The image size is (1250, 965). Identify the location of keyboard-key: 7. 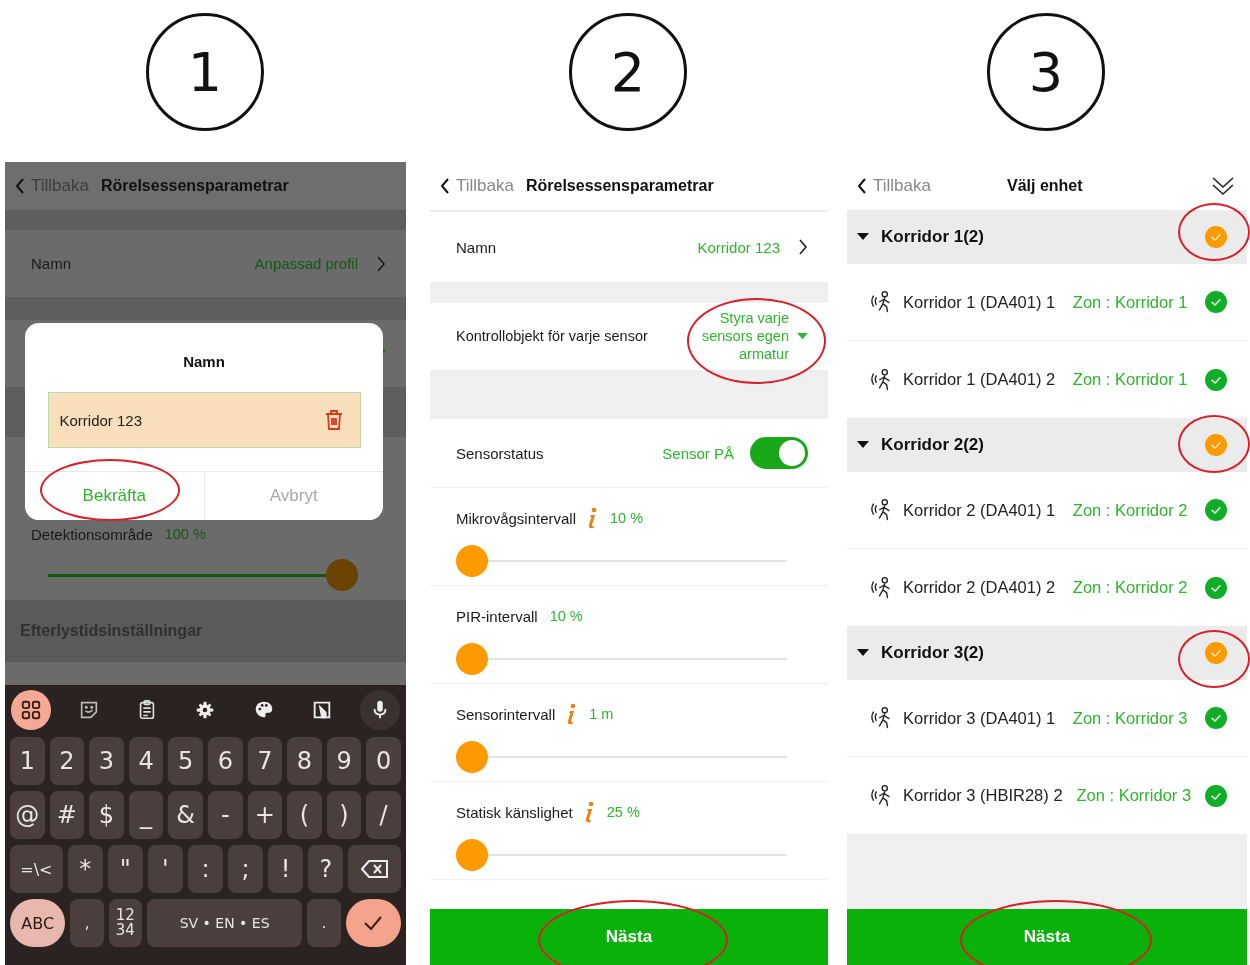
(265, 761).